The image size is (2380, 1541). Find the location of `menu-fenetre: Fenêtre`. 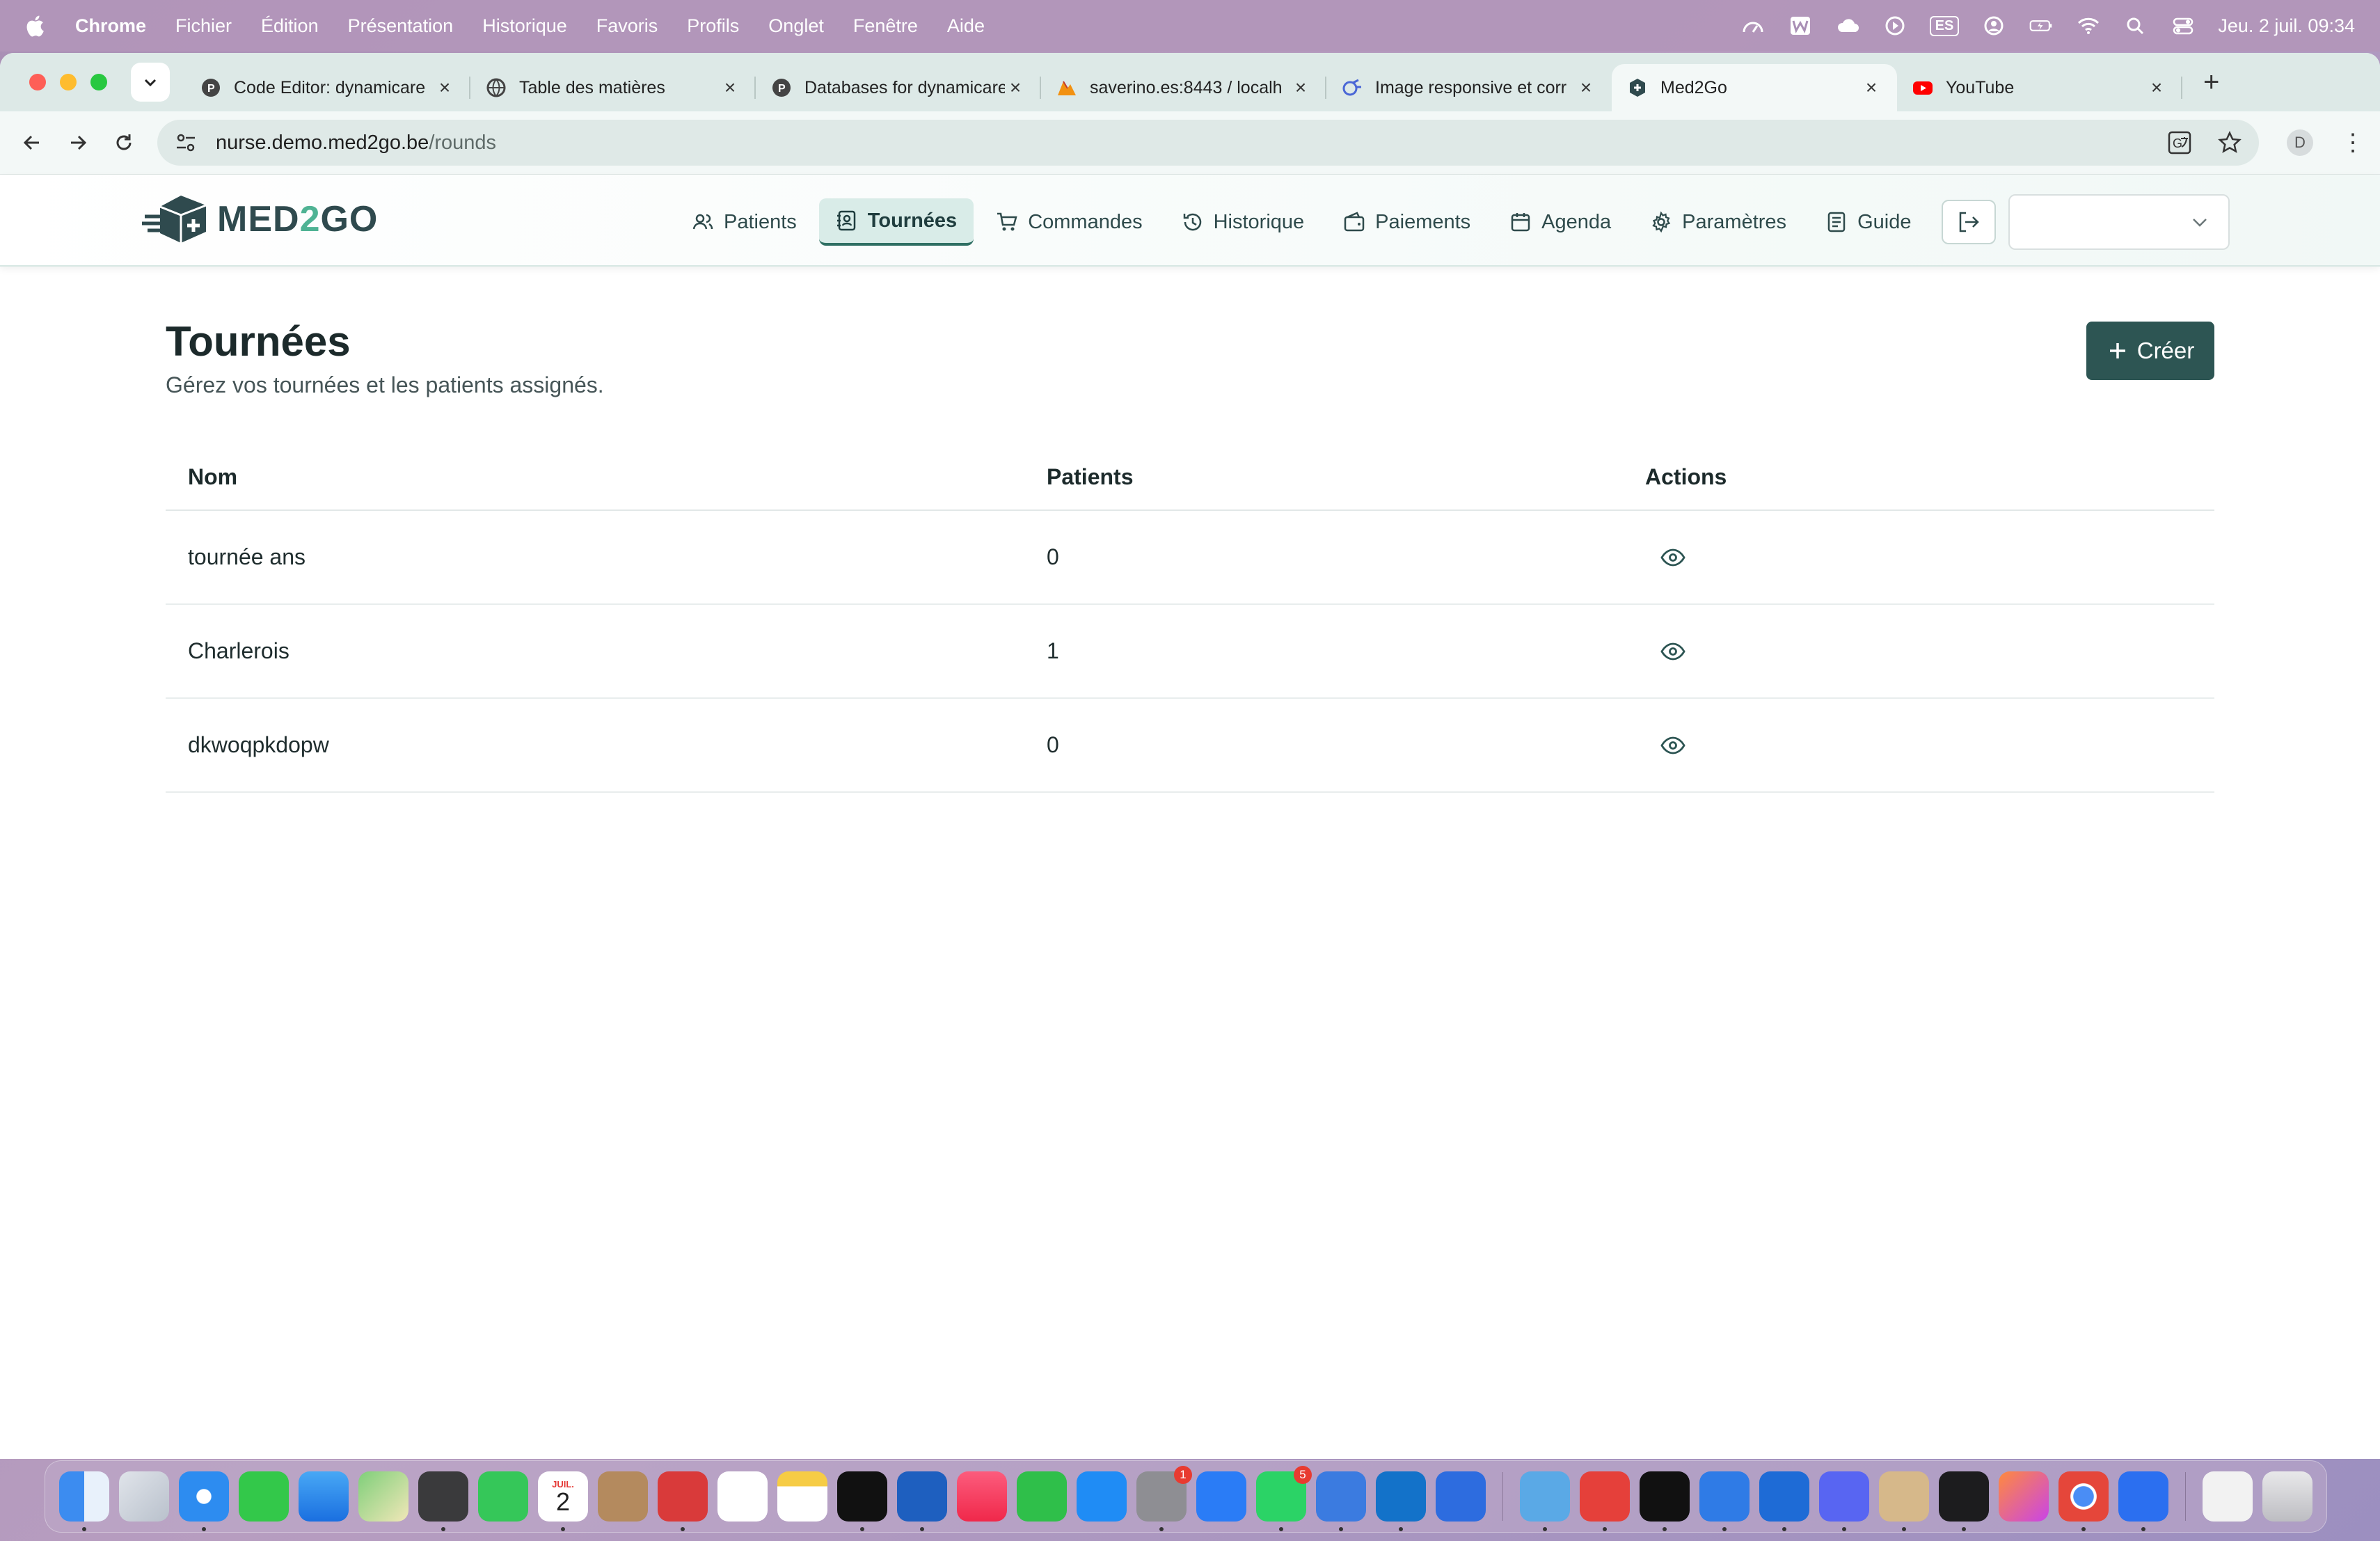

menu-fenetre: Fenêtre is located at coordinates (886, 26).